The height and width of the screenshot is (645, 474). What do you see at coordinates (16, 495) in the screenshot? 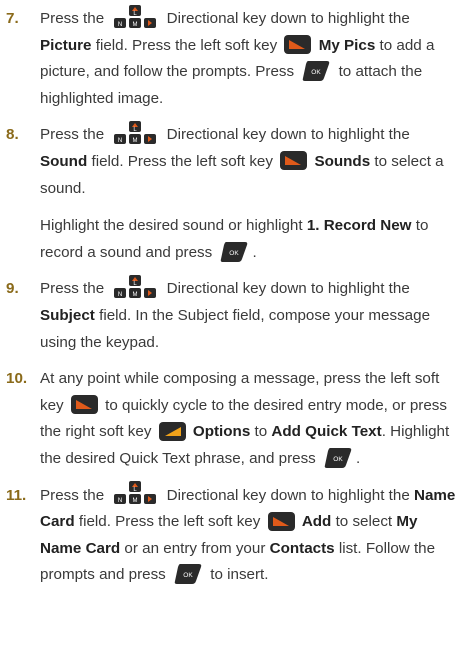
I see `step-number: 11.` at bounding box center [16, 495].